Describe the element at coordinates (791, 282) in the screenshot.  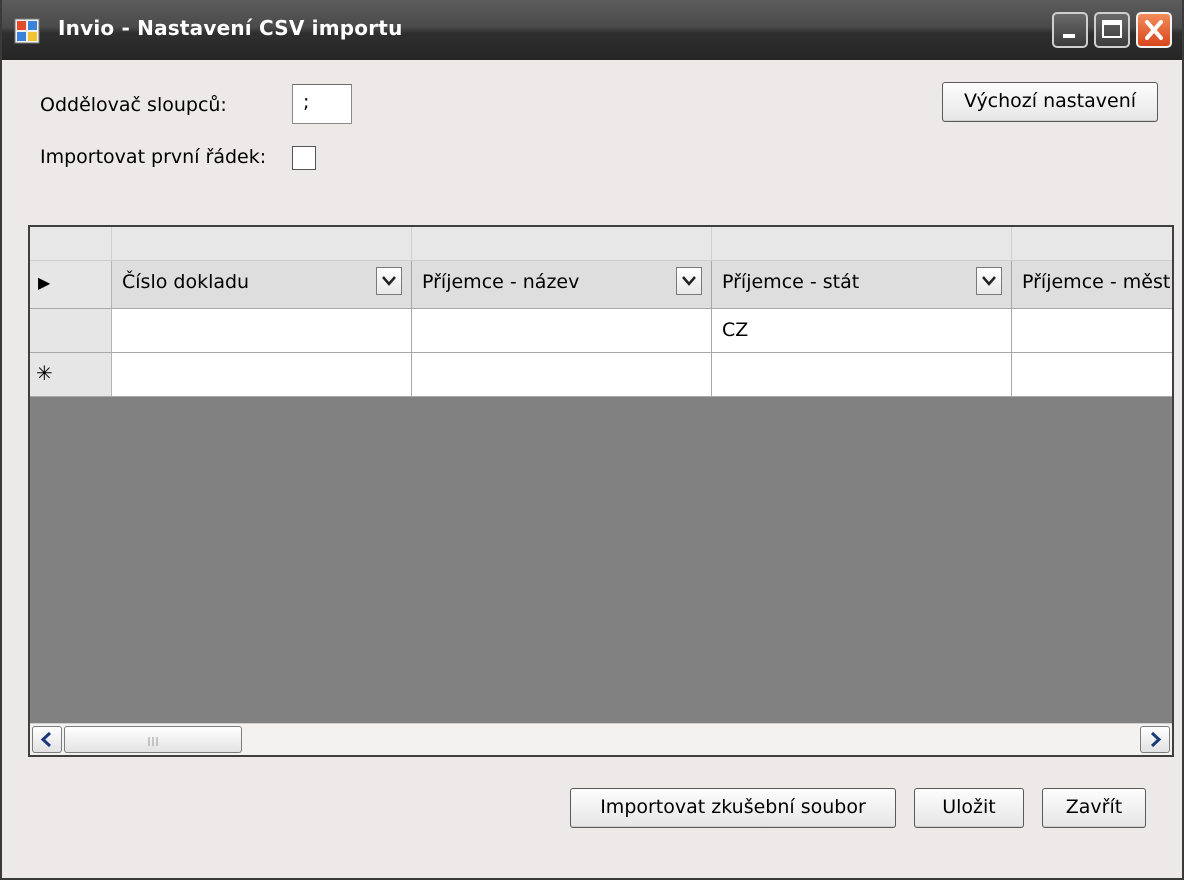
I see `column-header-label: Příjemce - stát` at that location.